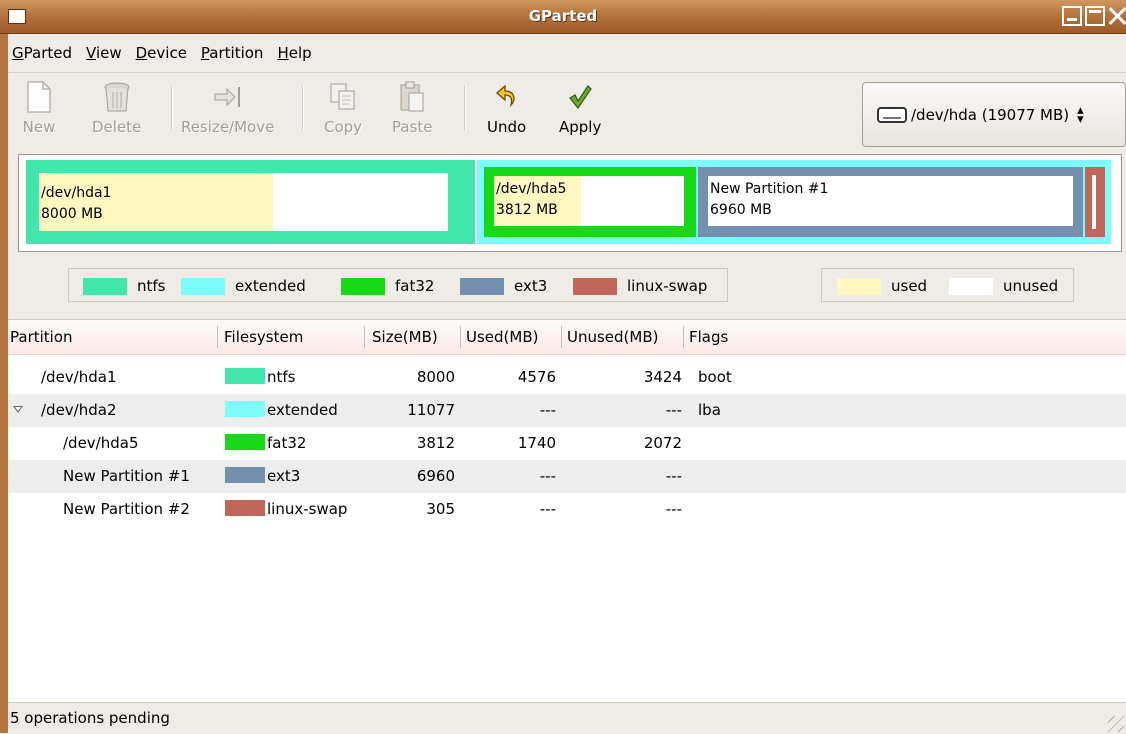  I want to click on delete-button: Delete, so click(116, 108).